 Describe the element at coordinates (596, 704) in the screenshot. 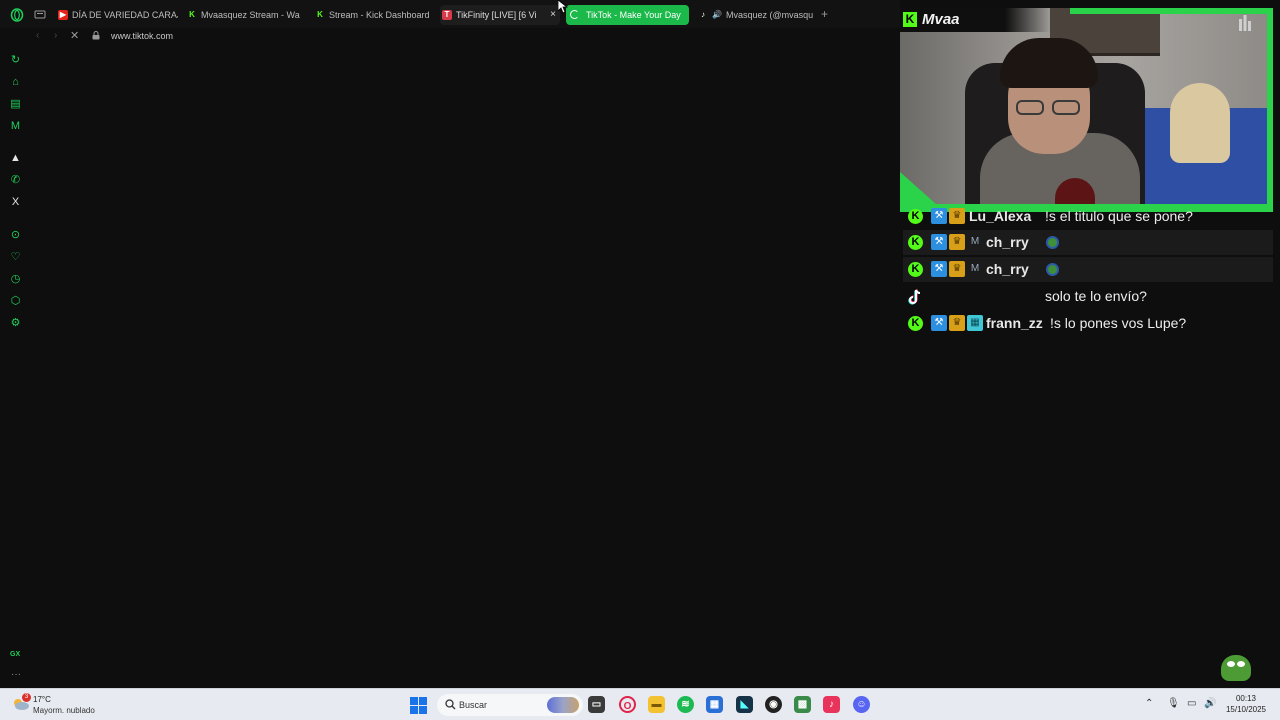

I see `task-view-icon: ▭` at that location.